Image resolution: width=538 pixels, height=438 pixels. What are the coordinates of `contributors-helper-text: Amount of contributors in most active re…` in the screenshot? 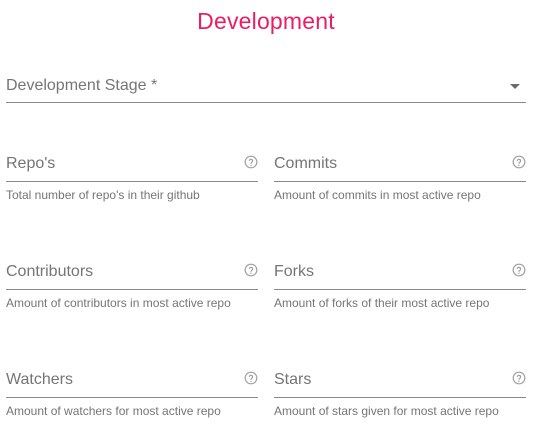 It's located at (118, 303).